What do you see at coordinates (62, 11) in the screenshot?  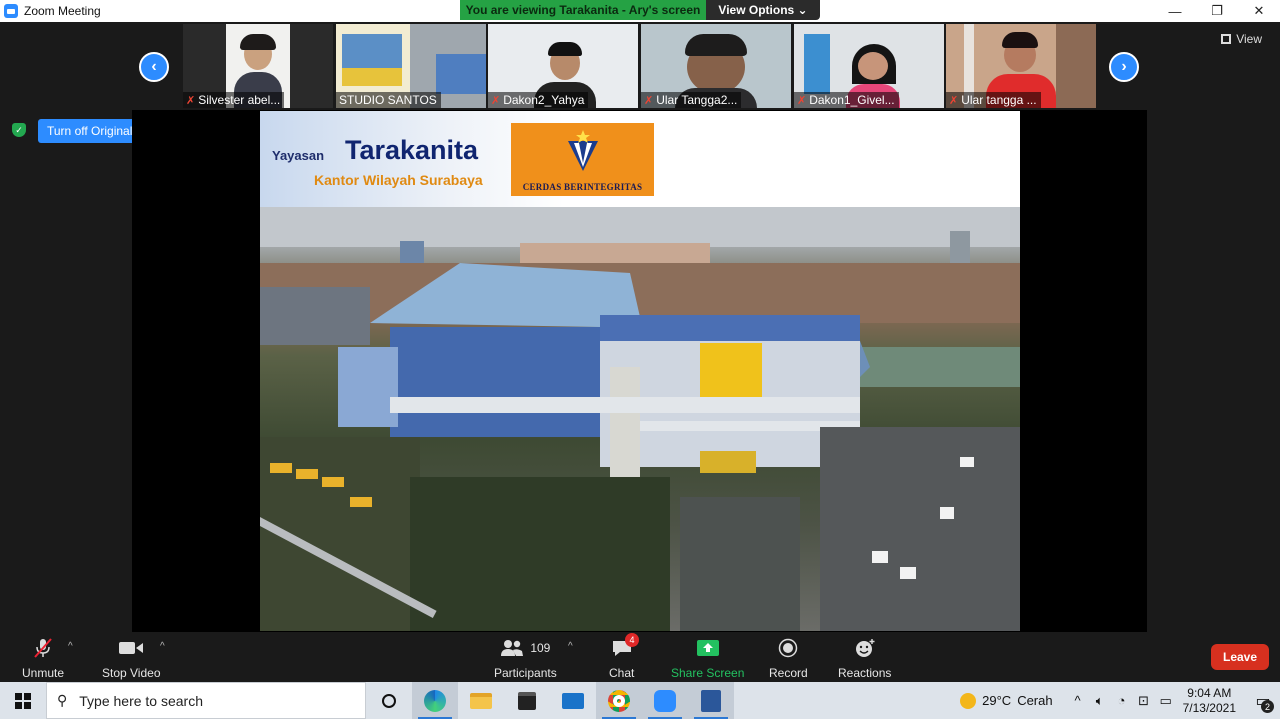 I see `window-title: Zoom Meeting` at bounding box center [62, 11].